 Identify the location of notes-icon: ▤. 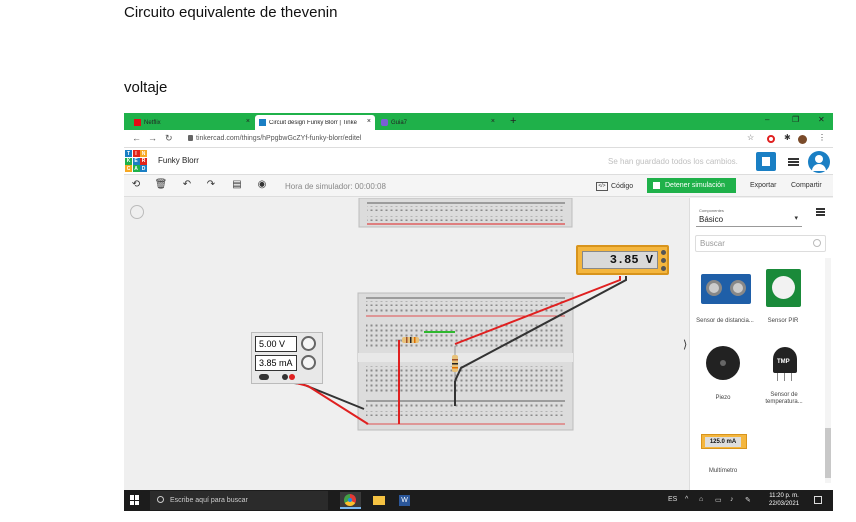
(237, 184).